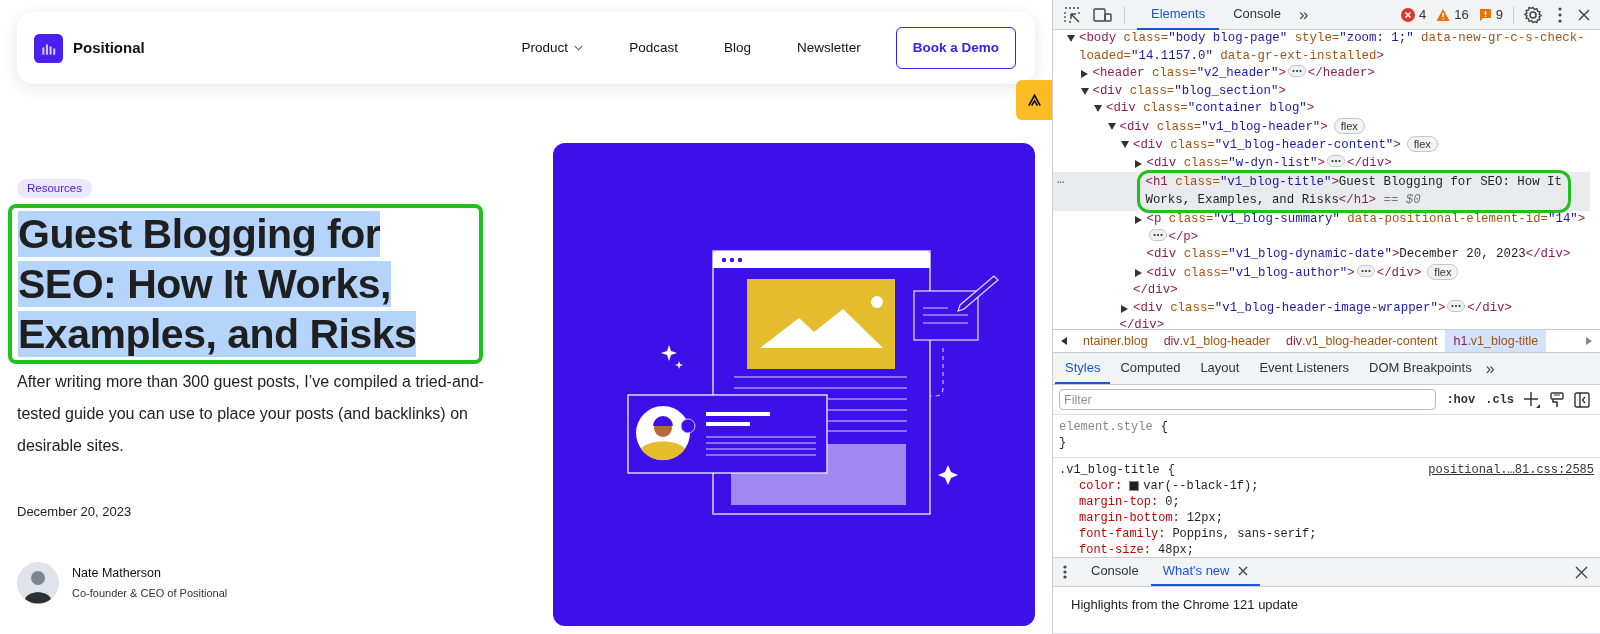  Describe the element at coordinates (54, 188) in the screenshot. I see `category-tag: Resources` at that location.